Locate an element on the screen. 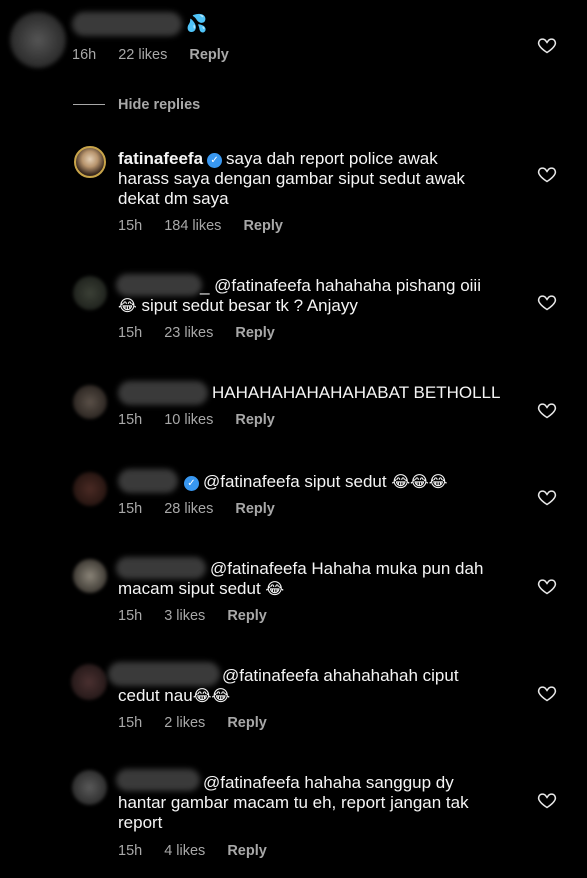  reply-text: saya dah report police awak is located at coordinates (332, 158).